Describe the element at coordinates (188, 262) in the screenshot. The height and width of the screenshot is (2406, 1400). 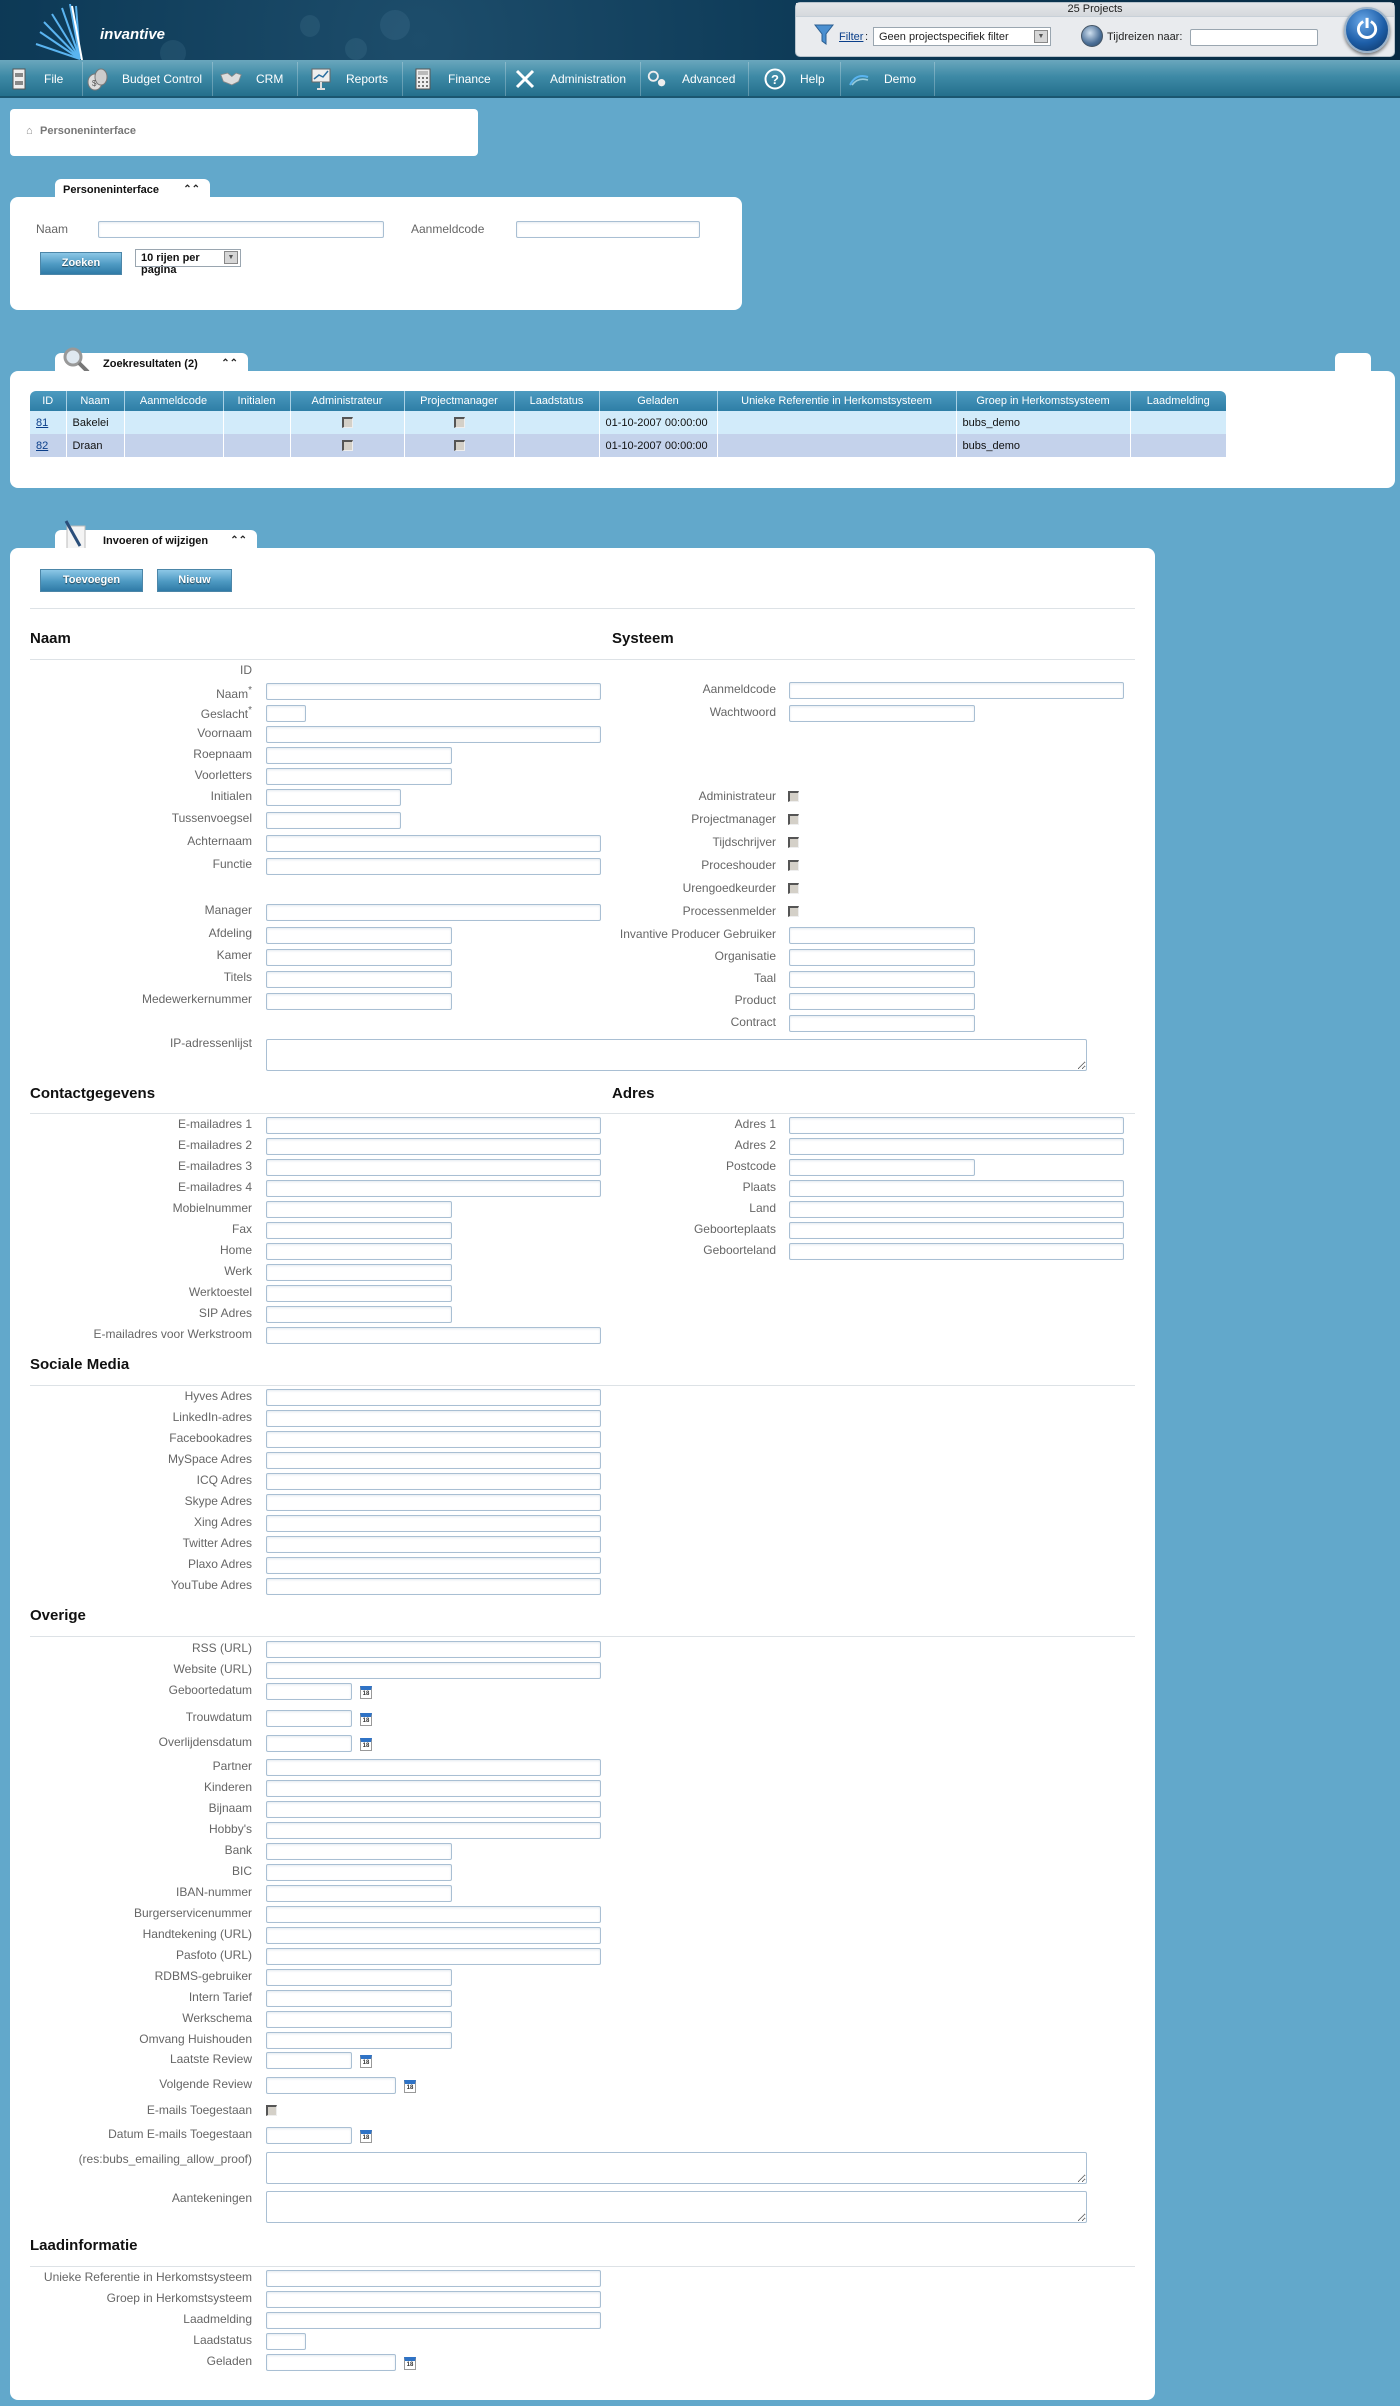
I see `rows-per-page-select: 10 rijen per pagina ▼` at that location.